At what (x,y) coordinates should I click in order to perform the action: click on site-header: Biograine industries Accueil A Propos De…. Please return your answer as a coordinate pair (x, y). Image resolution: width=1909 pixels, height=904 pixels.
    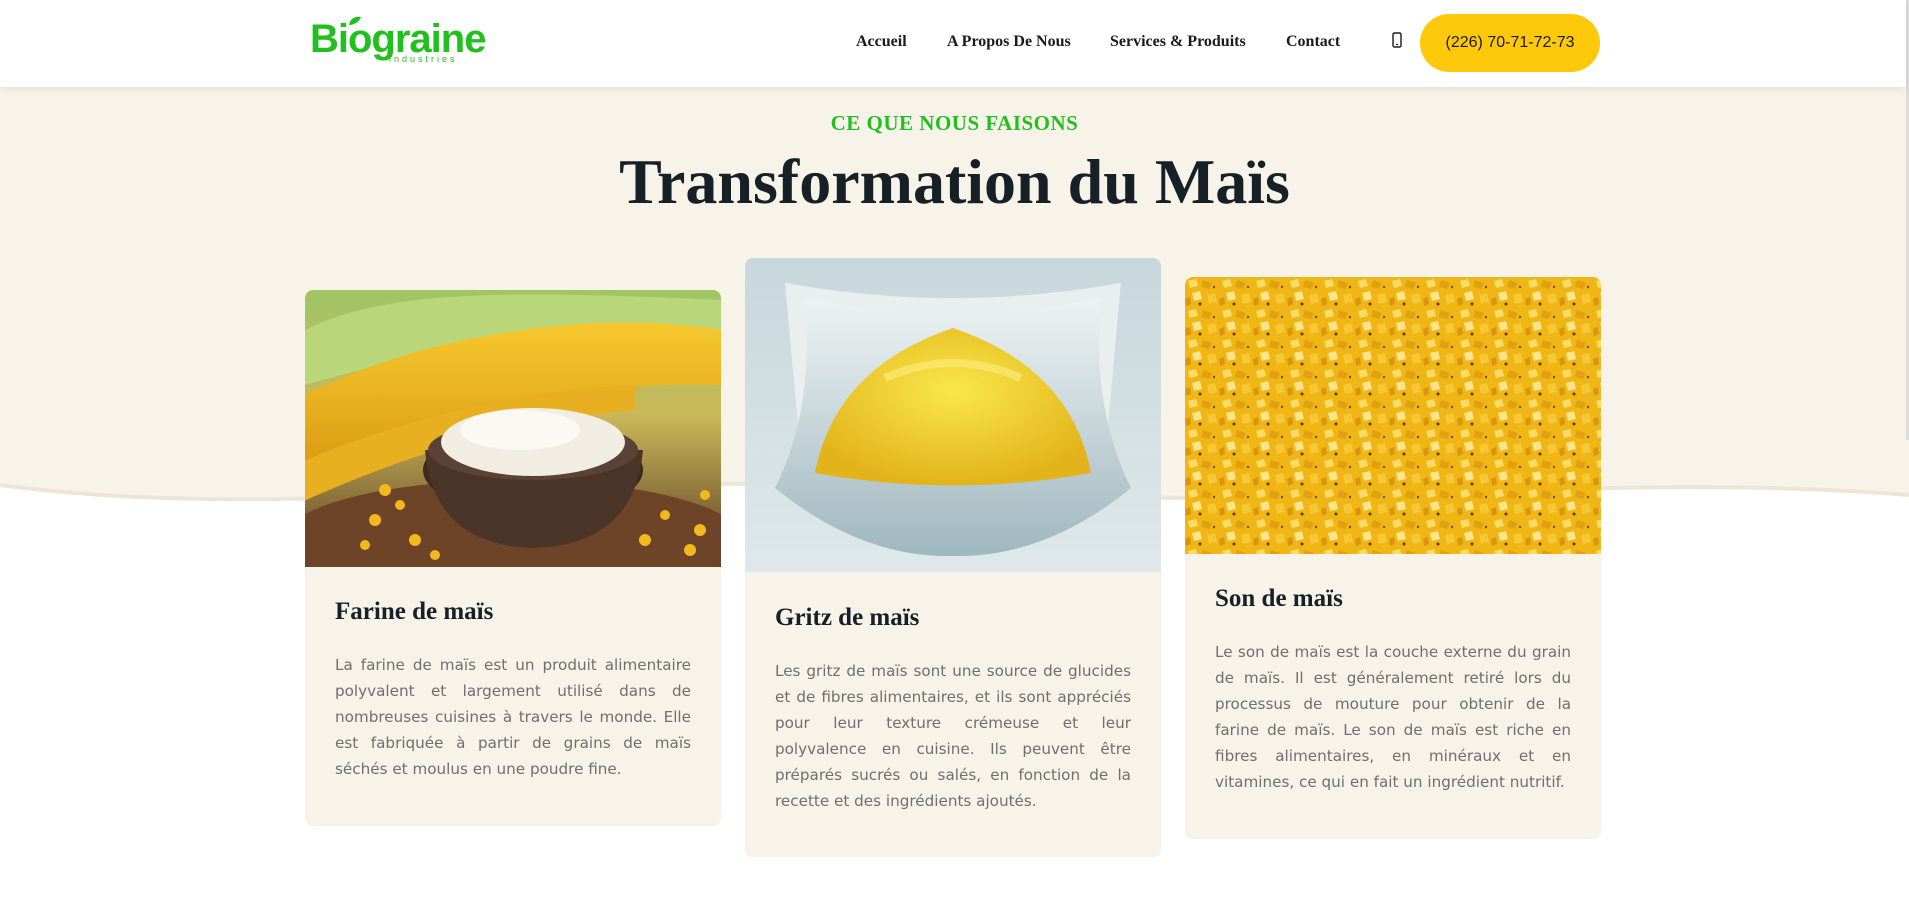
    Looking at the image, I should click on (953, 43).